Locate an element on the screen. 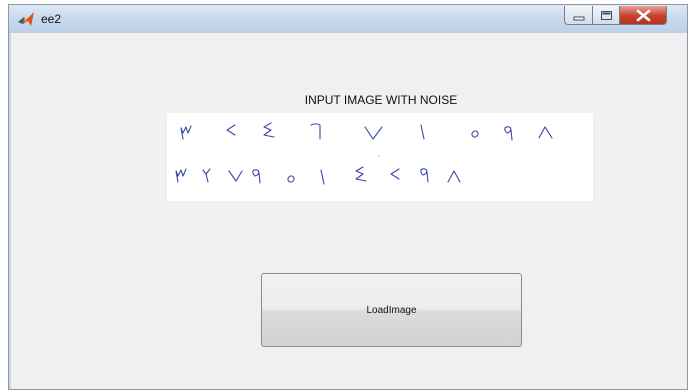 Image resolution: width=691 pixels, height=392 pixels. image-title: INPUT IMAGE WITH NOISE is located at coordinates (381, 100).